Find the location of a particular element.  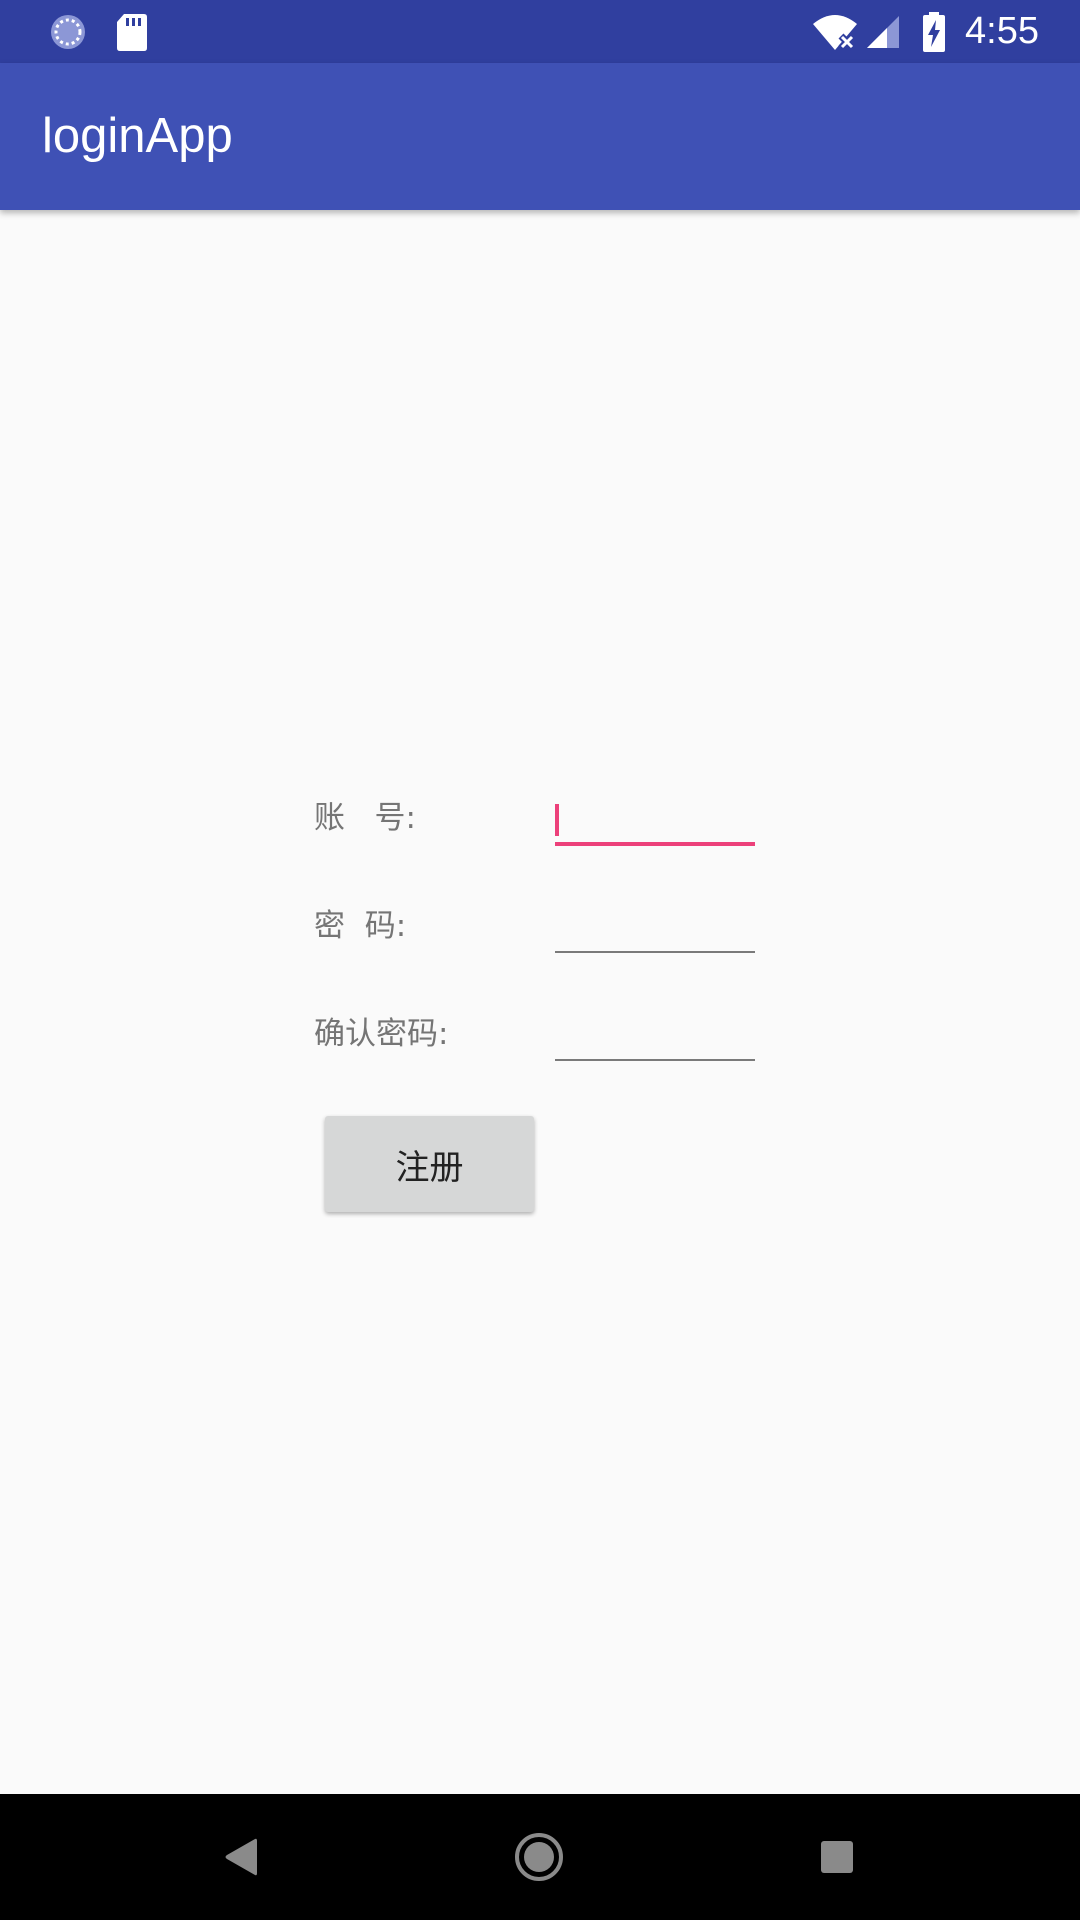

confirm-password-label: 确认密码: is located at coordinates (381, 1034).